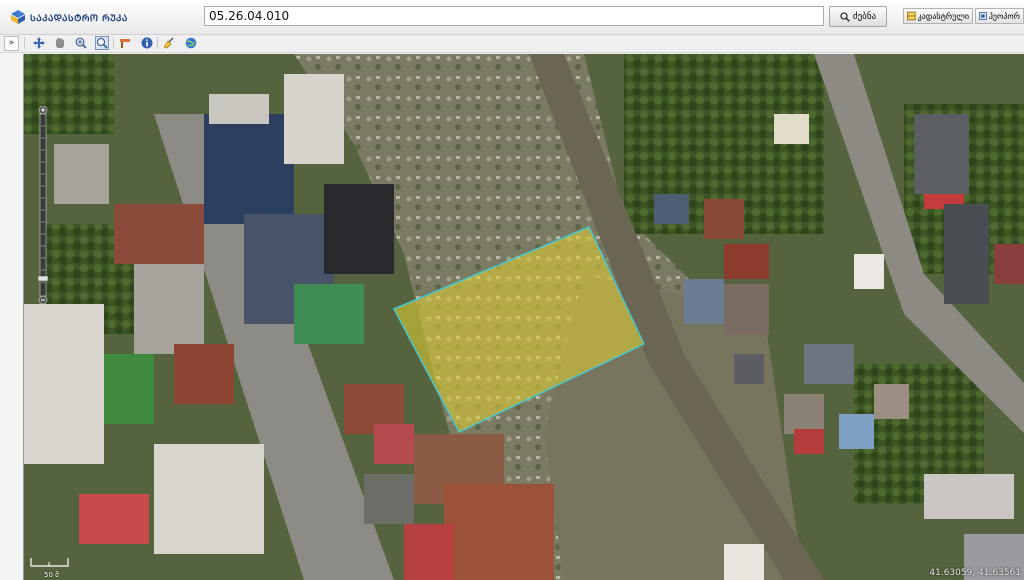  Describe the element at coordinates (79, 18) in the screenshot. I see `logo-text: ᲡᲐᲙᲐᲓᲐᲡᲢᲠᲝ ᲠᲣᲙᲐ` at that location.